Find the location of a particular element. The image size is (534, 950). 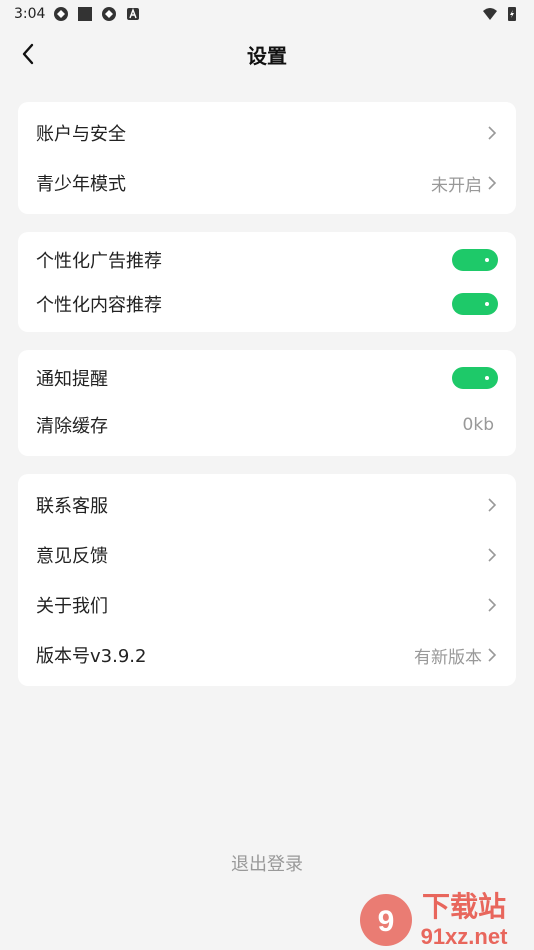

toggle-personalized-content is located at coordinates (475, 304).